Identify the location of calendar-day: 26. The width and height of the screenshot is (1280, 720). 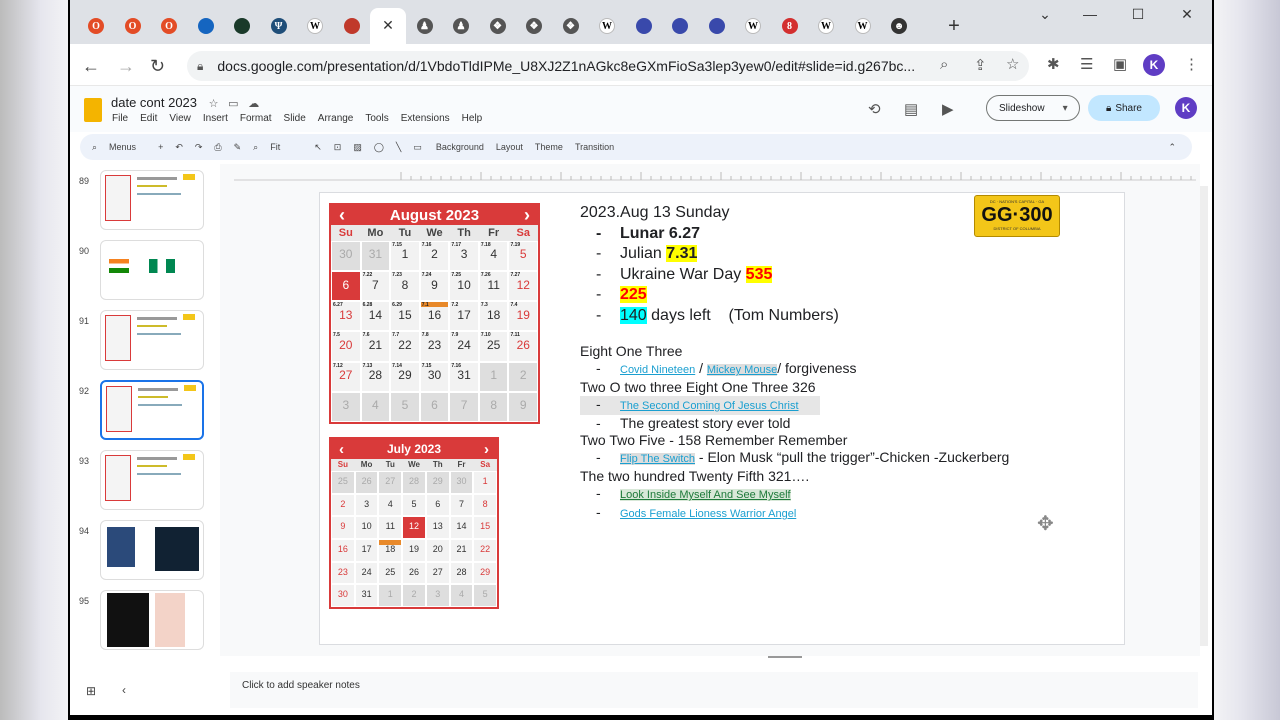
(366, 482).